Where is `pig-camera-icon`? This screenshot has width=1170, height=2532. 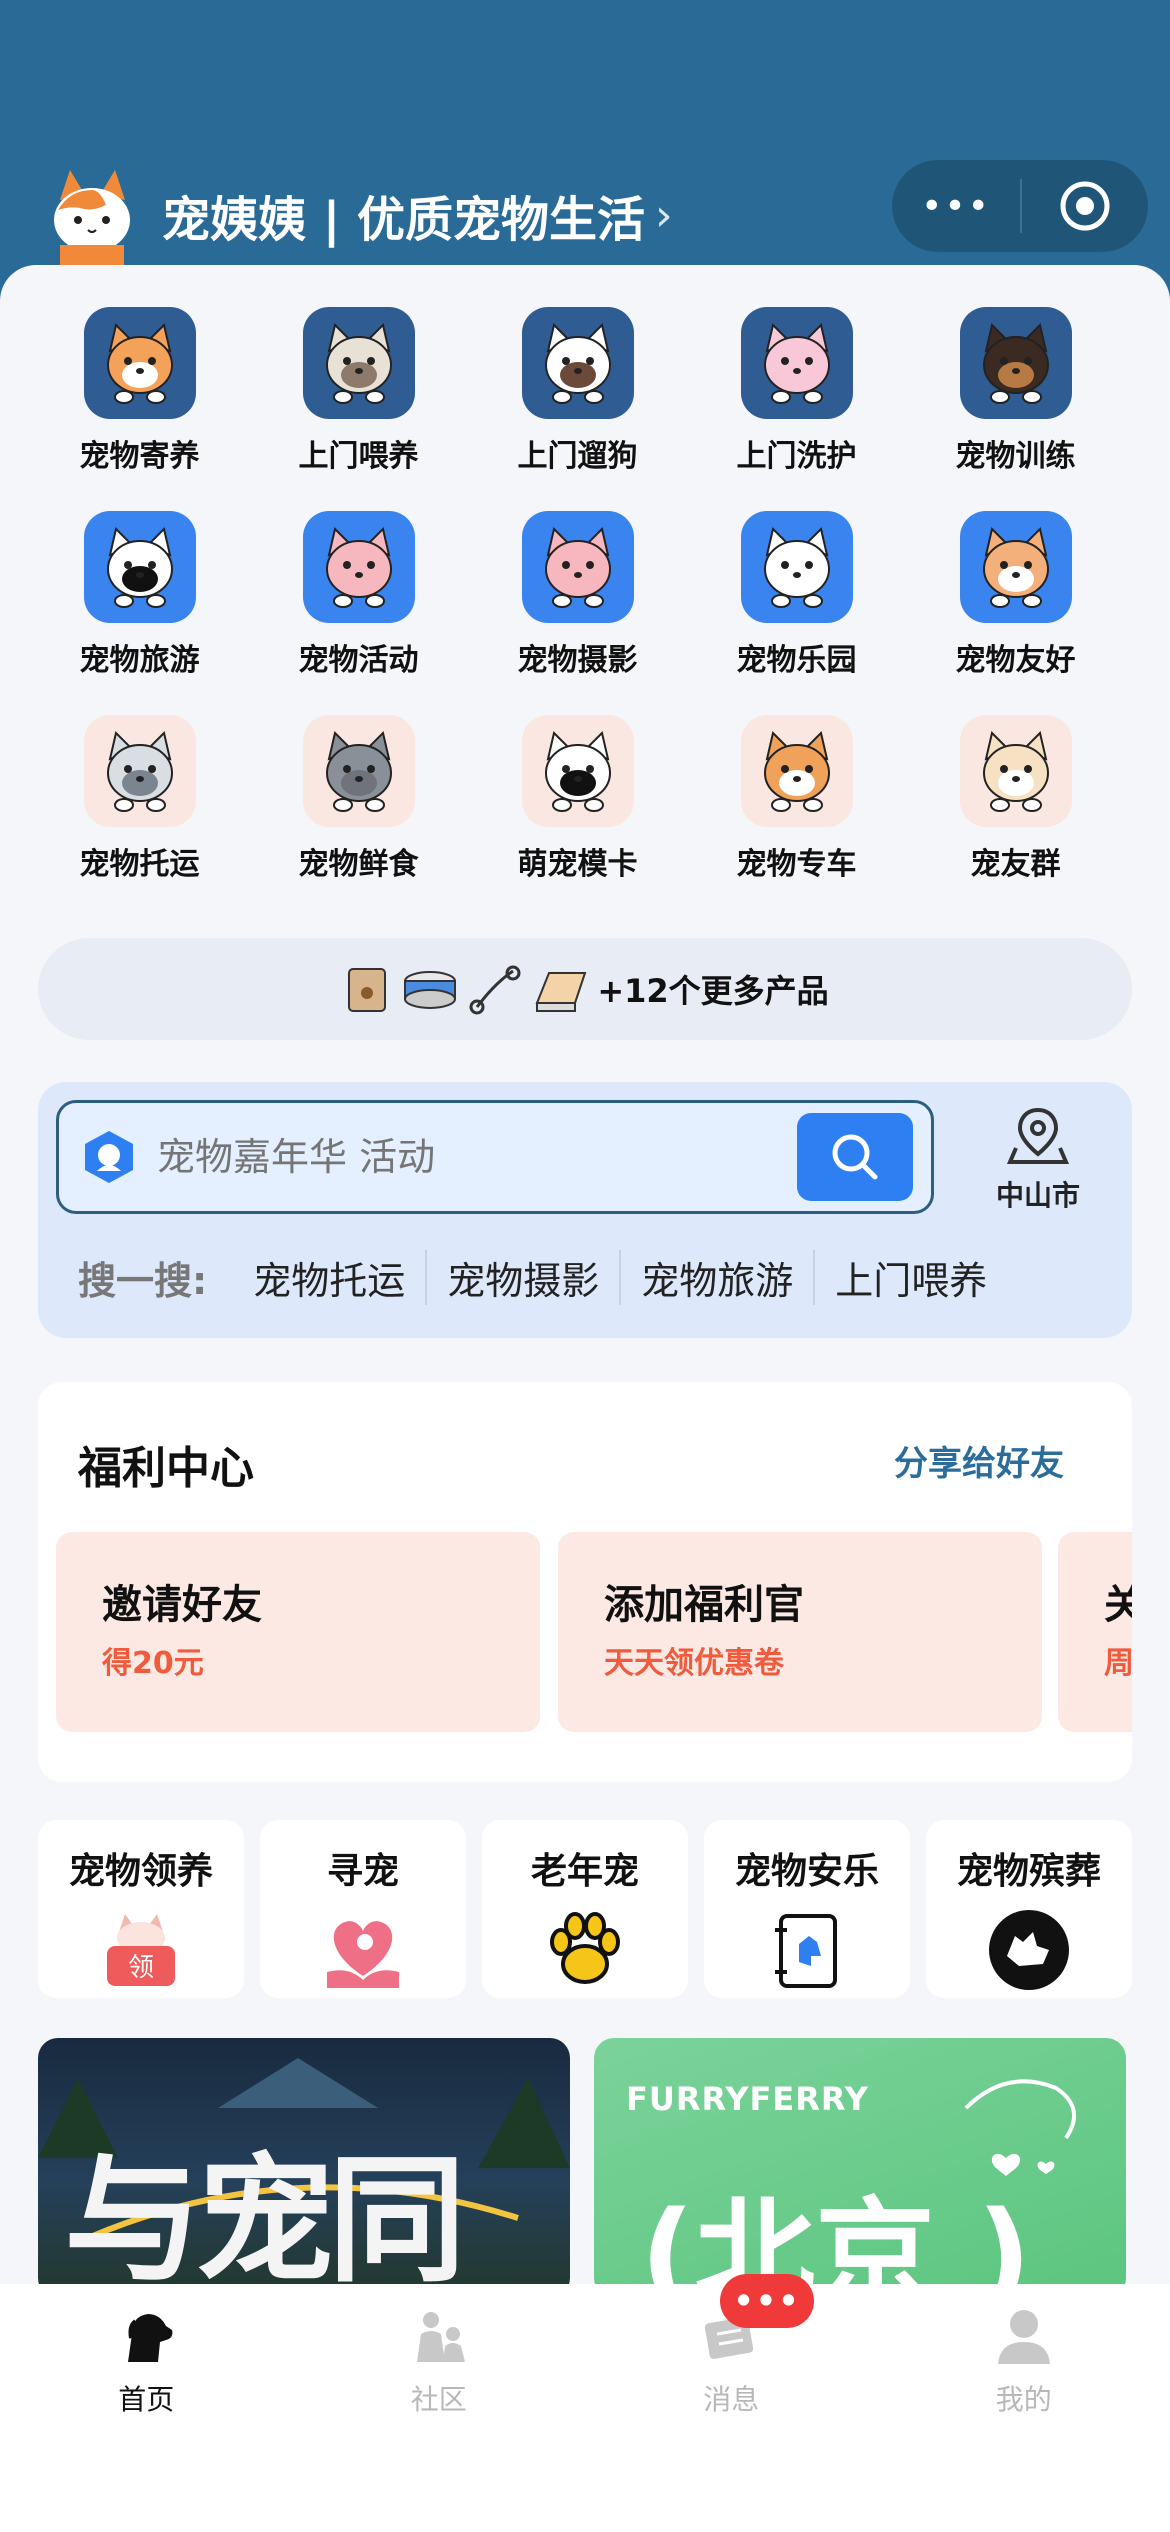
pig-camera-icon is located at coordinates (577, 567).